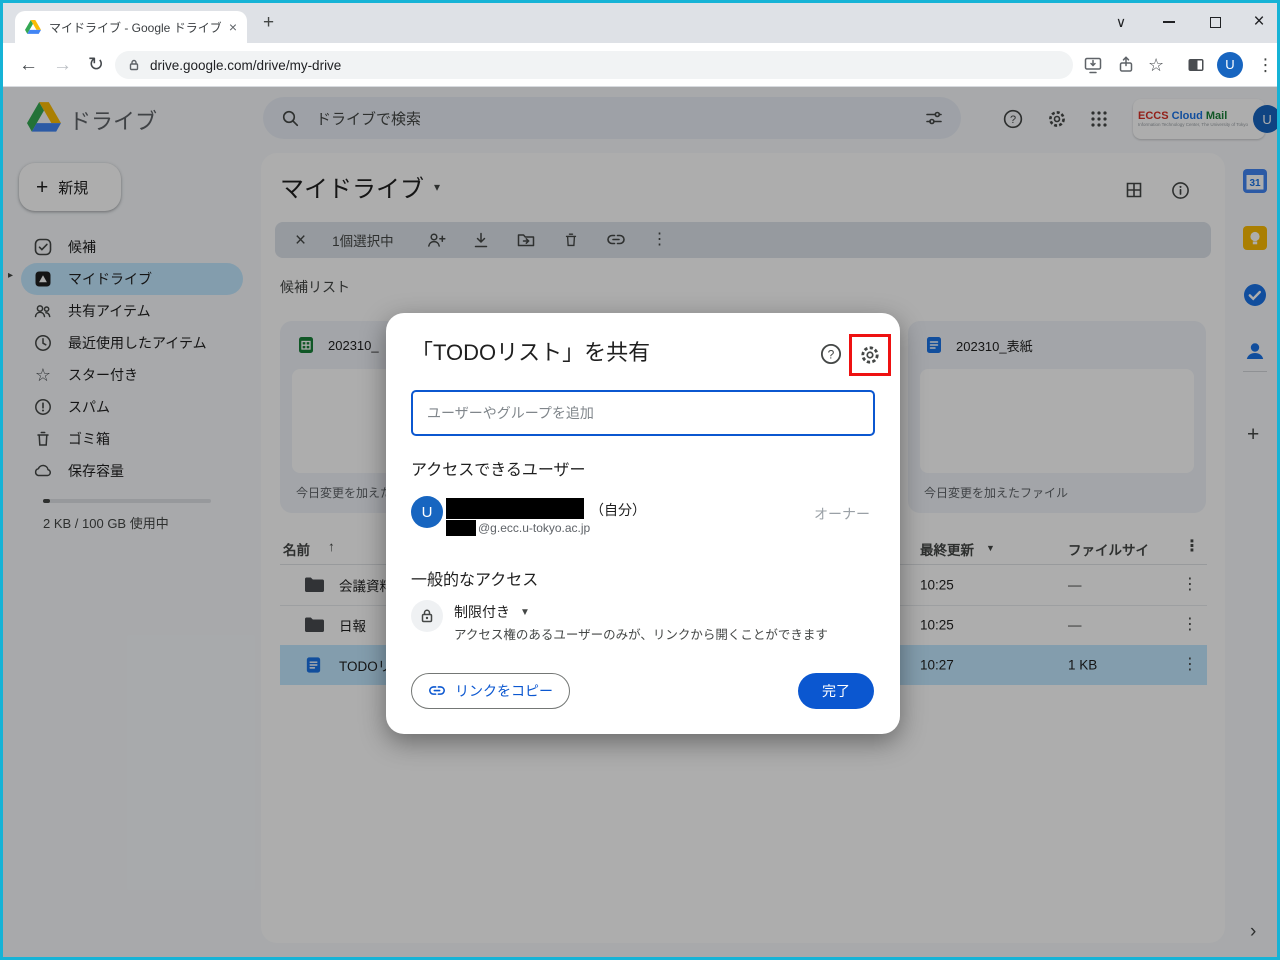  What do you see at coordinates (515, 508) in the screenshot?
I see `redacted-owner-name` at bounding box center [515, 508].